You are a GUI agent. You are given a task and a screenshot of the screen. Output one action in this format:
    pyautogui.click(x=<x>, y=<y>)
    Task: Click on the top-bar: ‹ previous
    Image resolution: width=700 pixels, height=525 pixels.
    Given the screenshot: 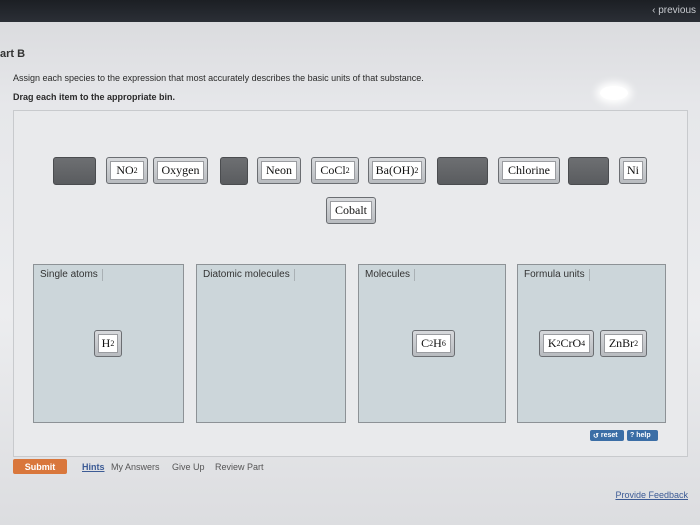 What is the action you would take?
    pyautogui.click(x=350, y=11)
    